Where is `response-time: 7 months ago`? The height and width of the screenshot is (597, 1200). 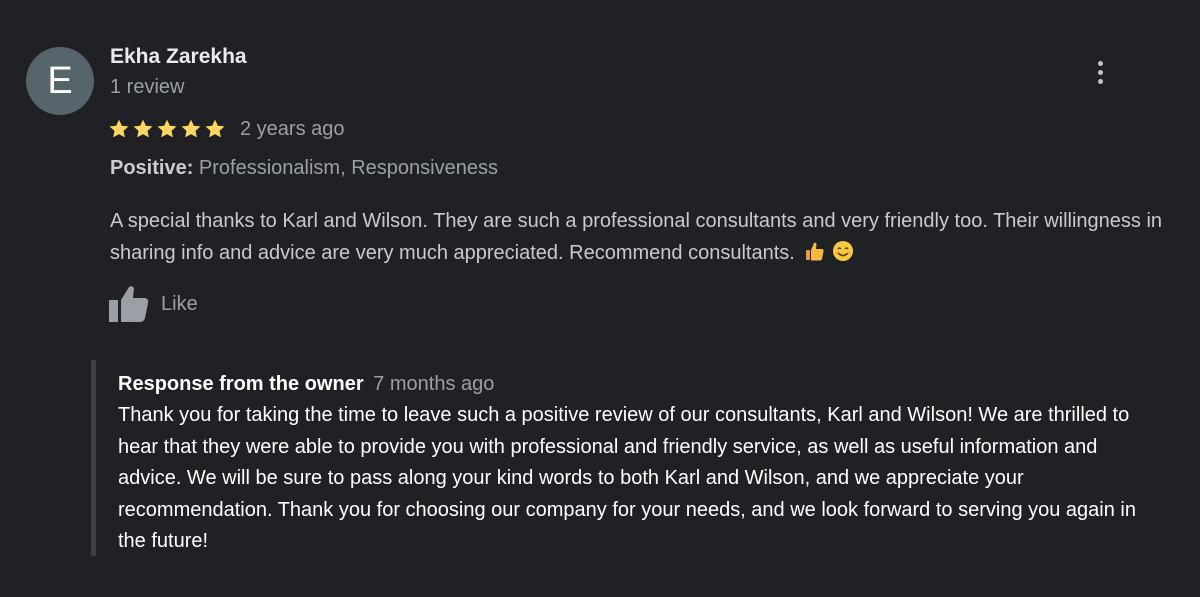
response-time: 7 months ago is located at coordinates (434, 384).